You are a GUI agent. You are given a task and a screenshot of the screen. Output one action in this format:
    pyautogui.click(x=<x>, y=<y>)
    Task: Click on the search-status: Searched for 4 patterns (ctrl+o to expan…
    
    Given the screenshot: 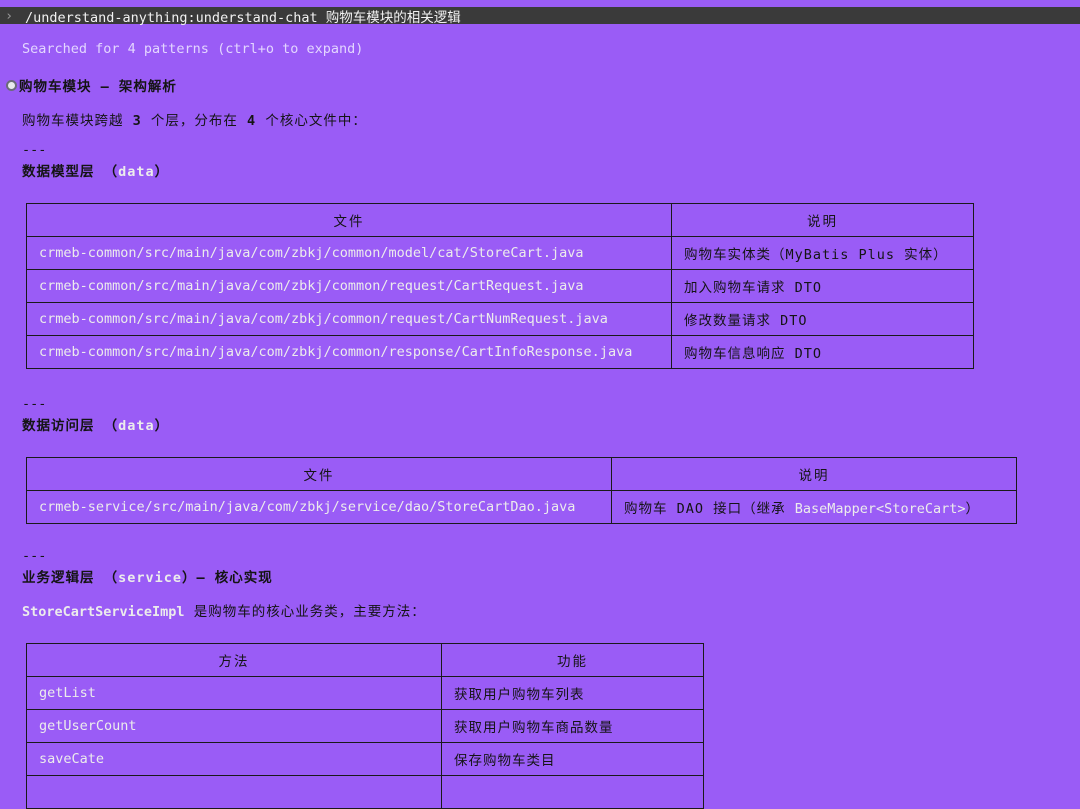 What is the action you would take?
    pyautogui.click(x=192, y=49)
    